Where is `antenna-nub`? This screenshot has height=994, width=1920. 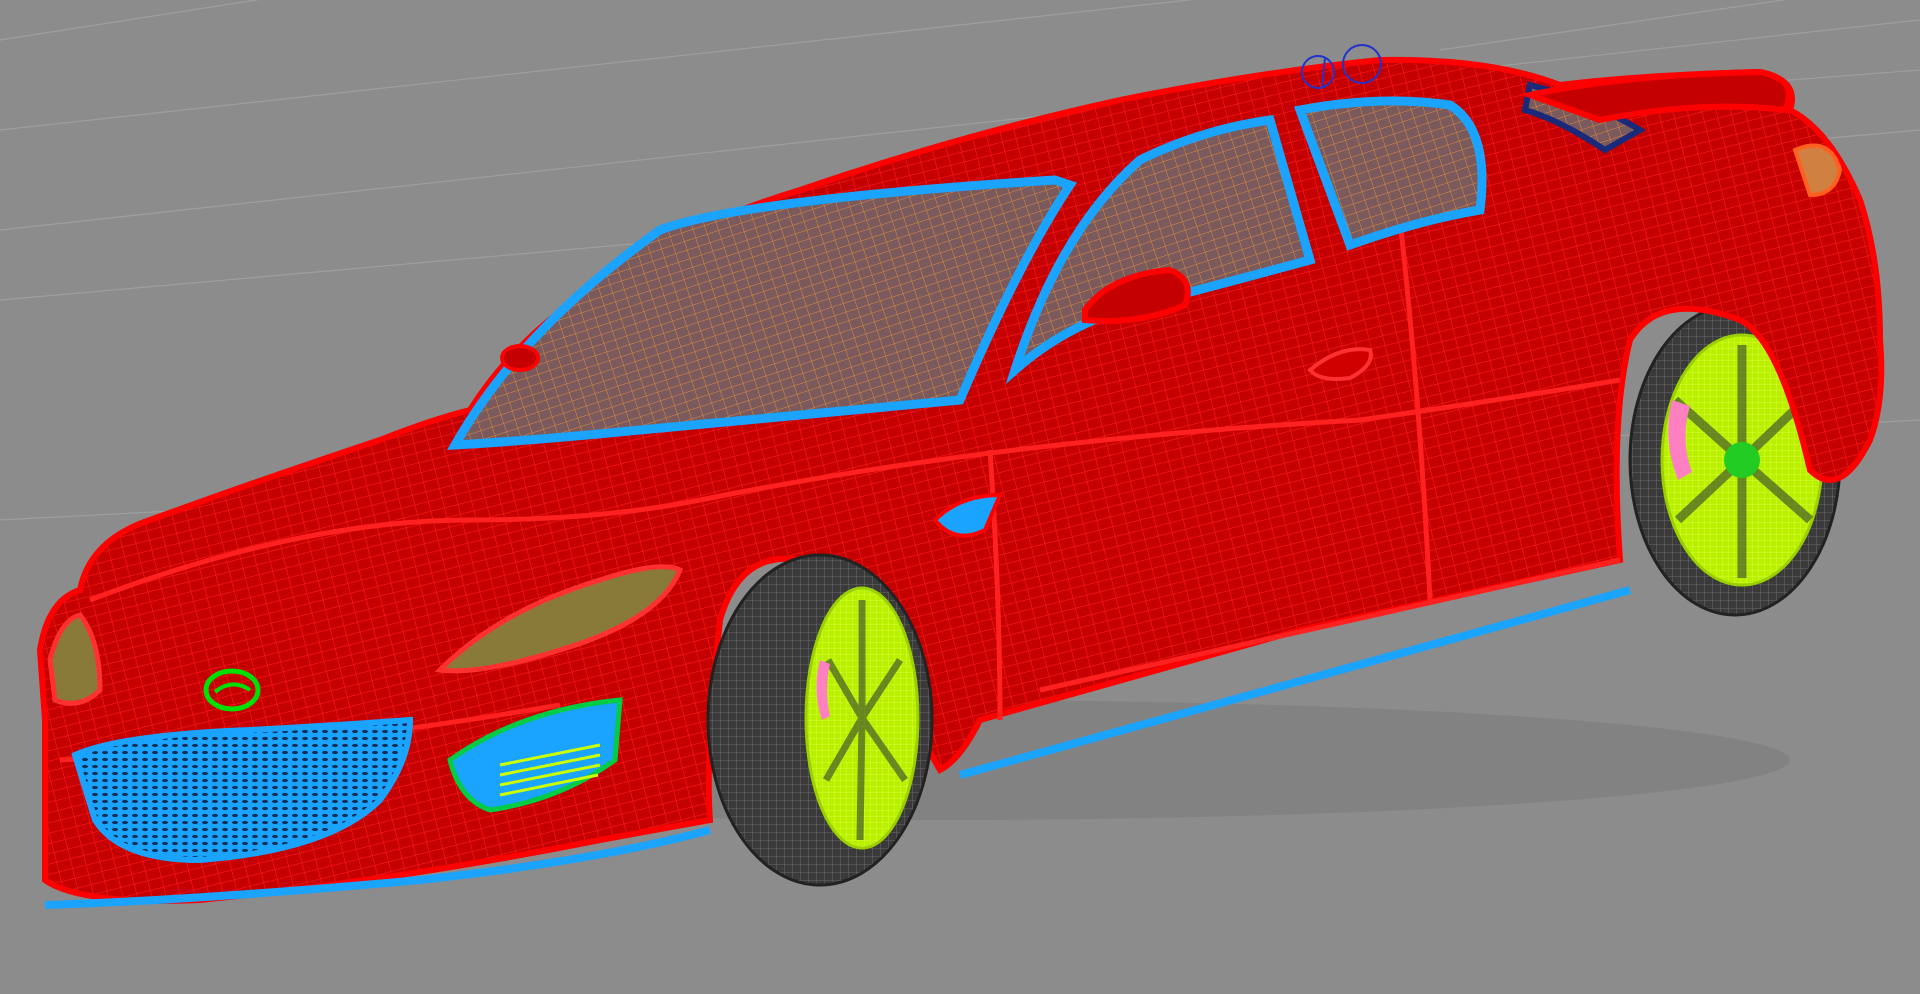
antenna-nub is located at coordinates (520, 358).